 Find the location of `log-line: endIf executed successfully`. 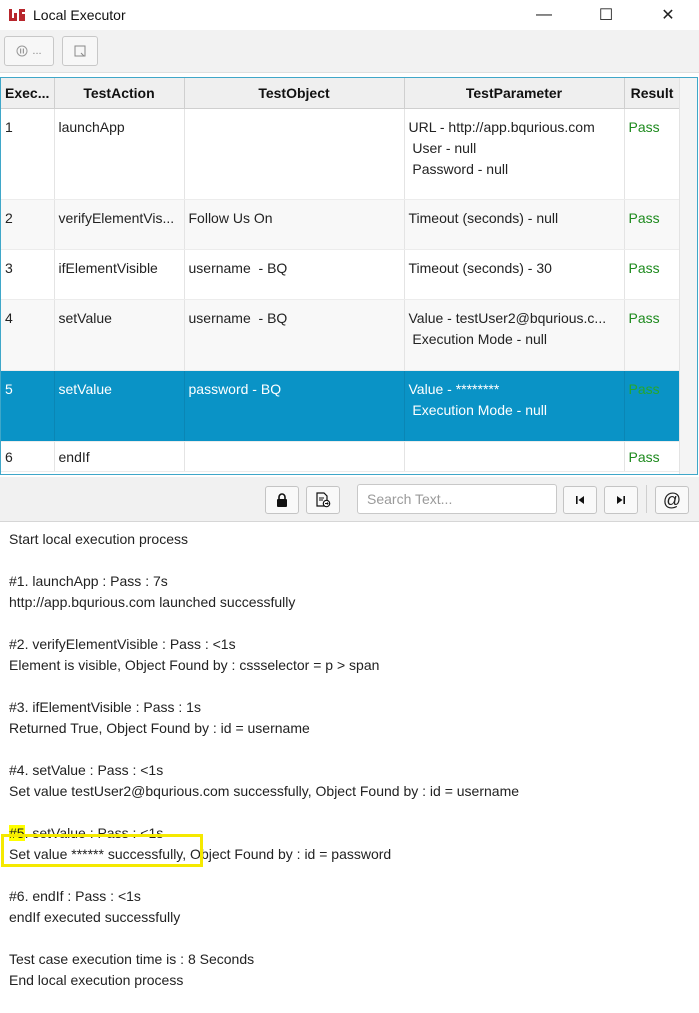

log-line: endIf executed successfully is located at coordinates (95, 917).